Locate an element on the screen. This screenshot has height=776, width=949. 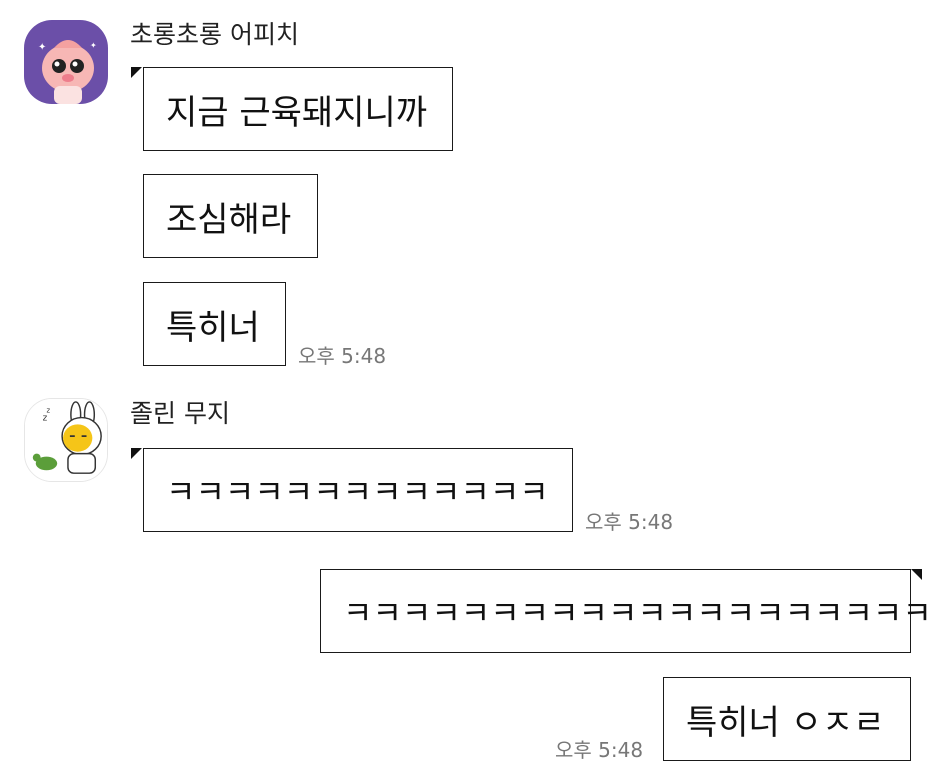
message-bubble: 조심해라 is located at coordinates (230, 216).